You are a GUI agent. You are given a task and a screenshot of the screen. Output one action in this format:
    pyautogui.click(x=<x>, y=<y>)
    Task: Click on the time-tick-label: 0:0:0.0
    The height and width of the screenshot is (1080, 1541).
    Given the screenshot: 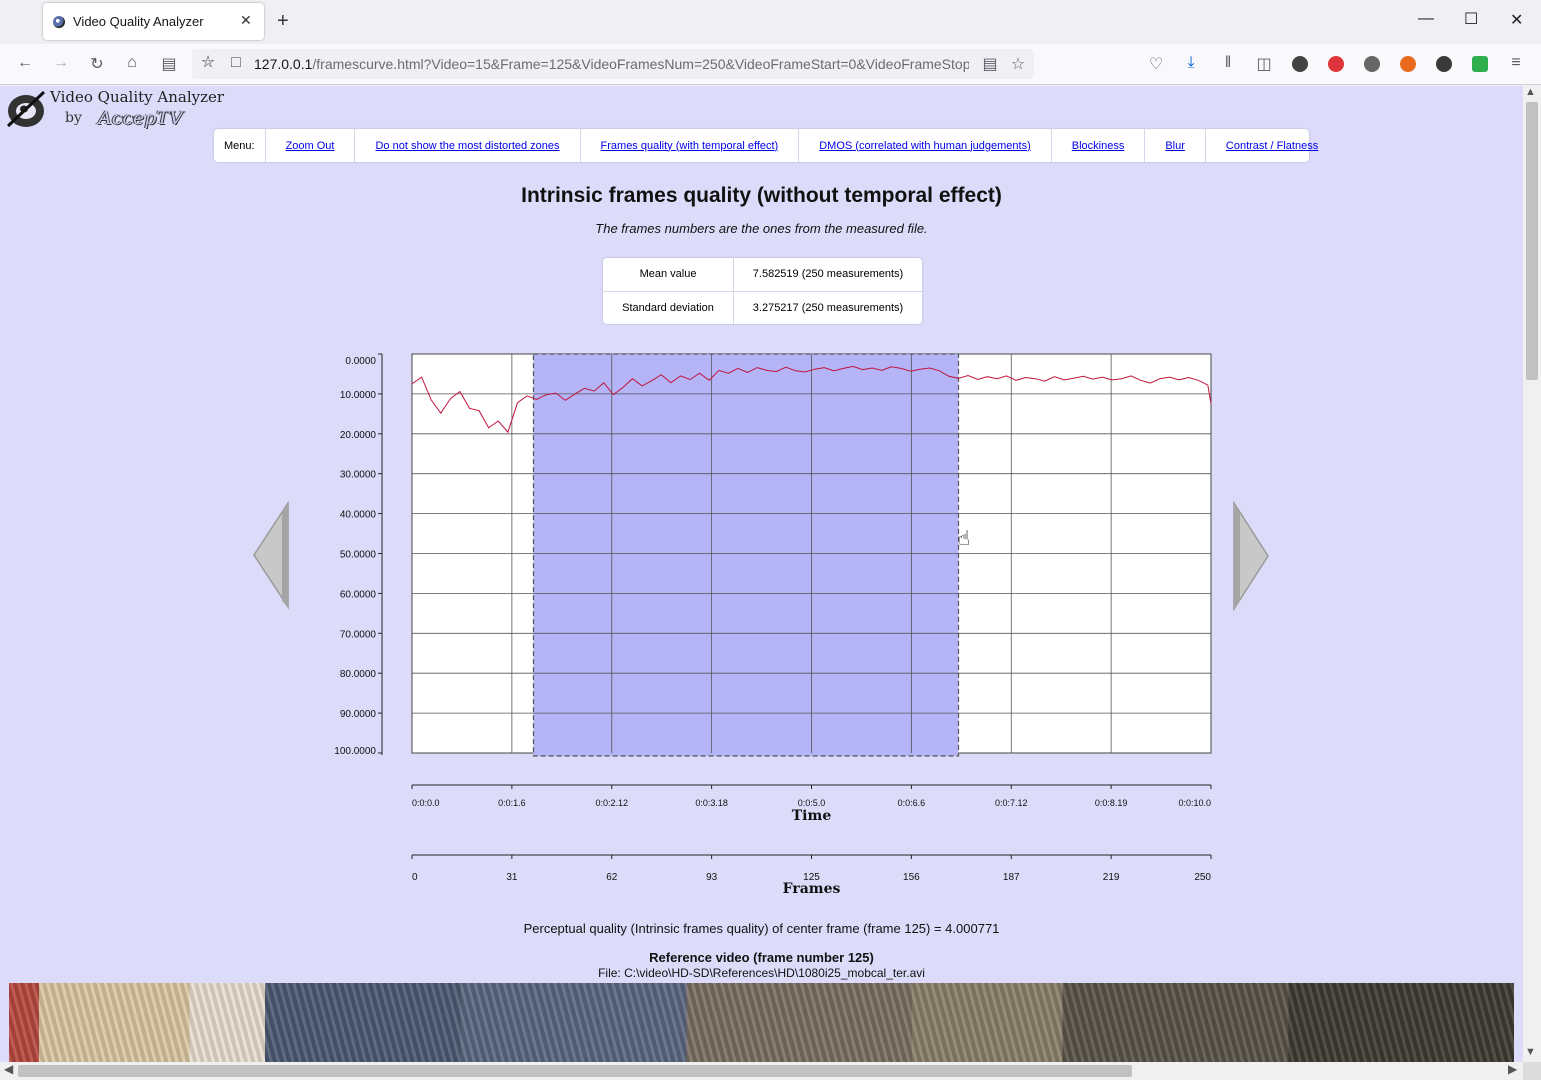 What is the action you would take?
    pyautogui.click(x=426, y=803)
    